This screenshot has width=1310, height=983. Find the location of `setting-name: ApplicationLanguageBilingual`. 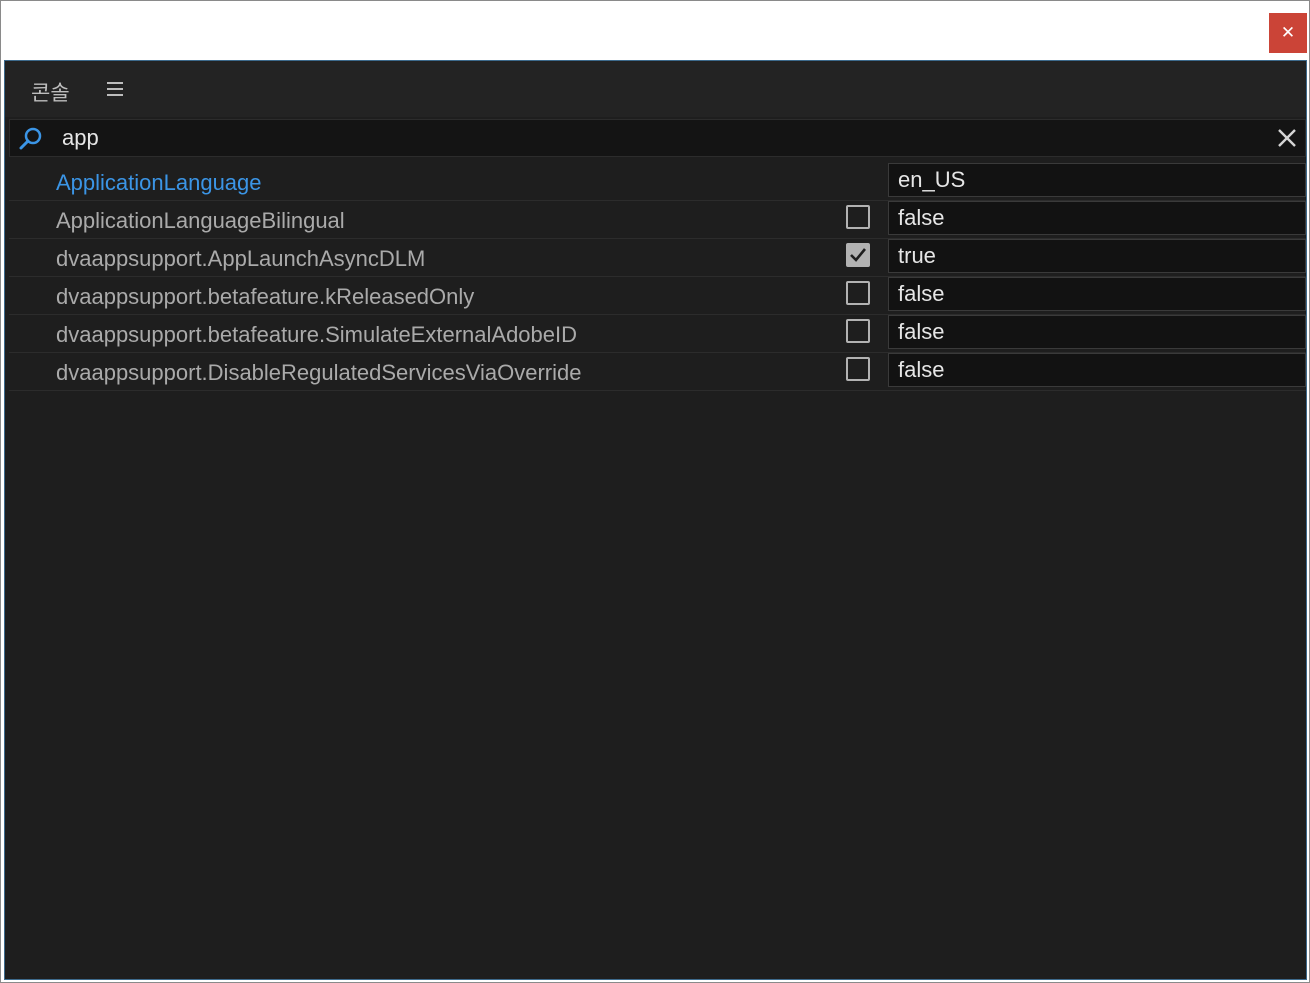

setting-name: ApplicationLanguageBilingual is located at coordinates (200, 220).